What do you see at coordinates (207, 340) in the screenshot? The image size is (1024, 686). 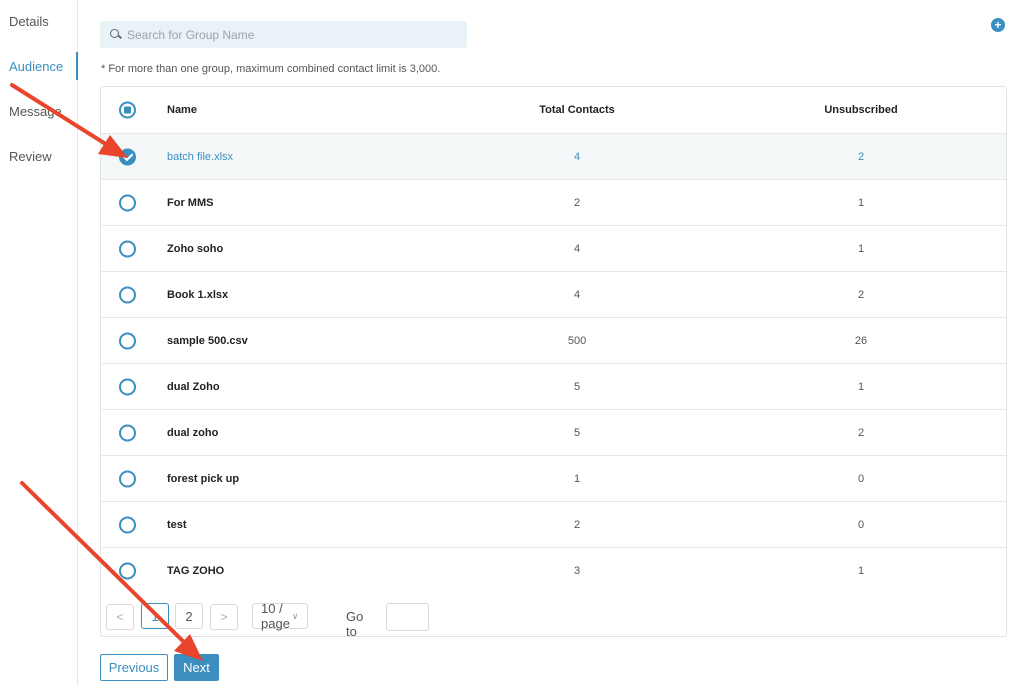 I see `row-name: sample 500.csv` at bounding box center [207, 340].